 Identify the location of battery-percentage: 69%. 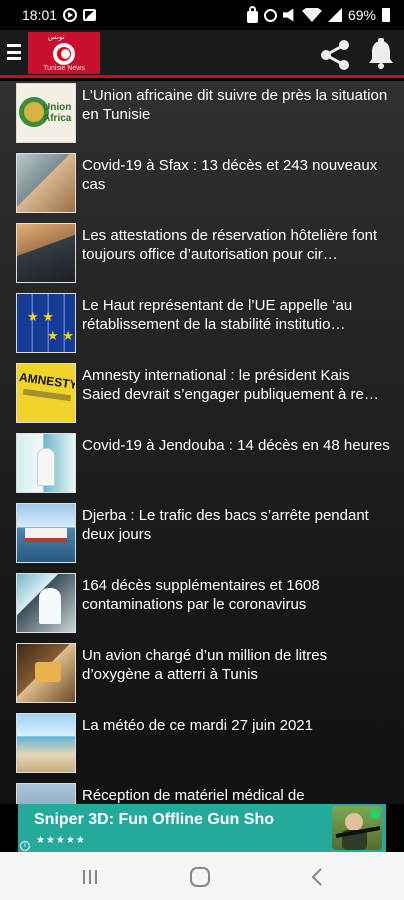
(361, 15).